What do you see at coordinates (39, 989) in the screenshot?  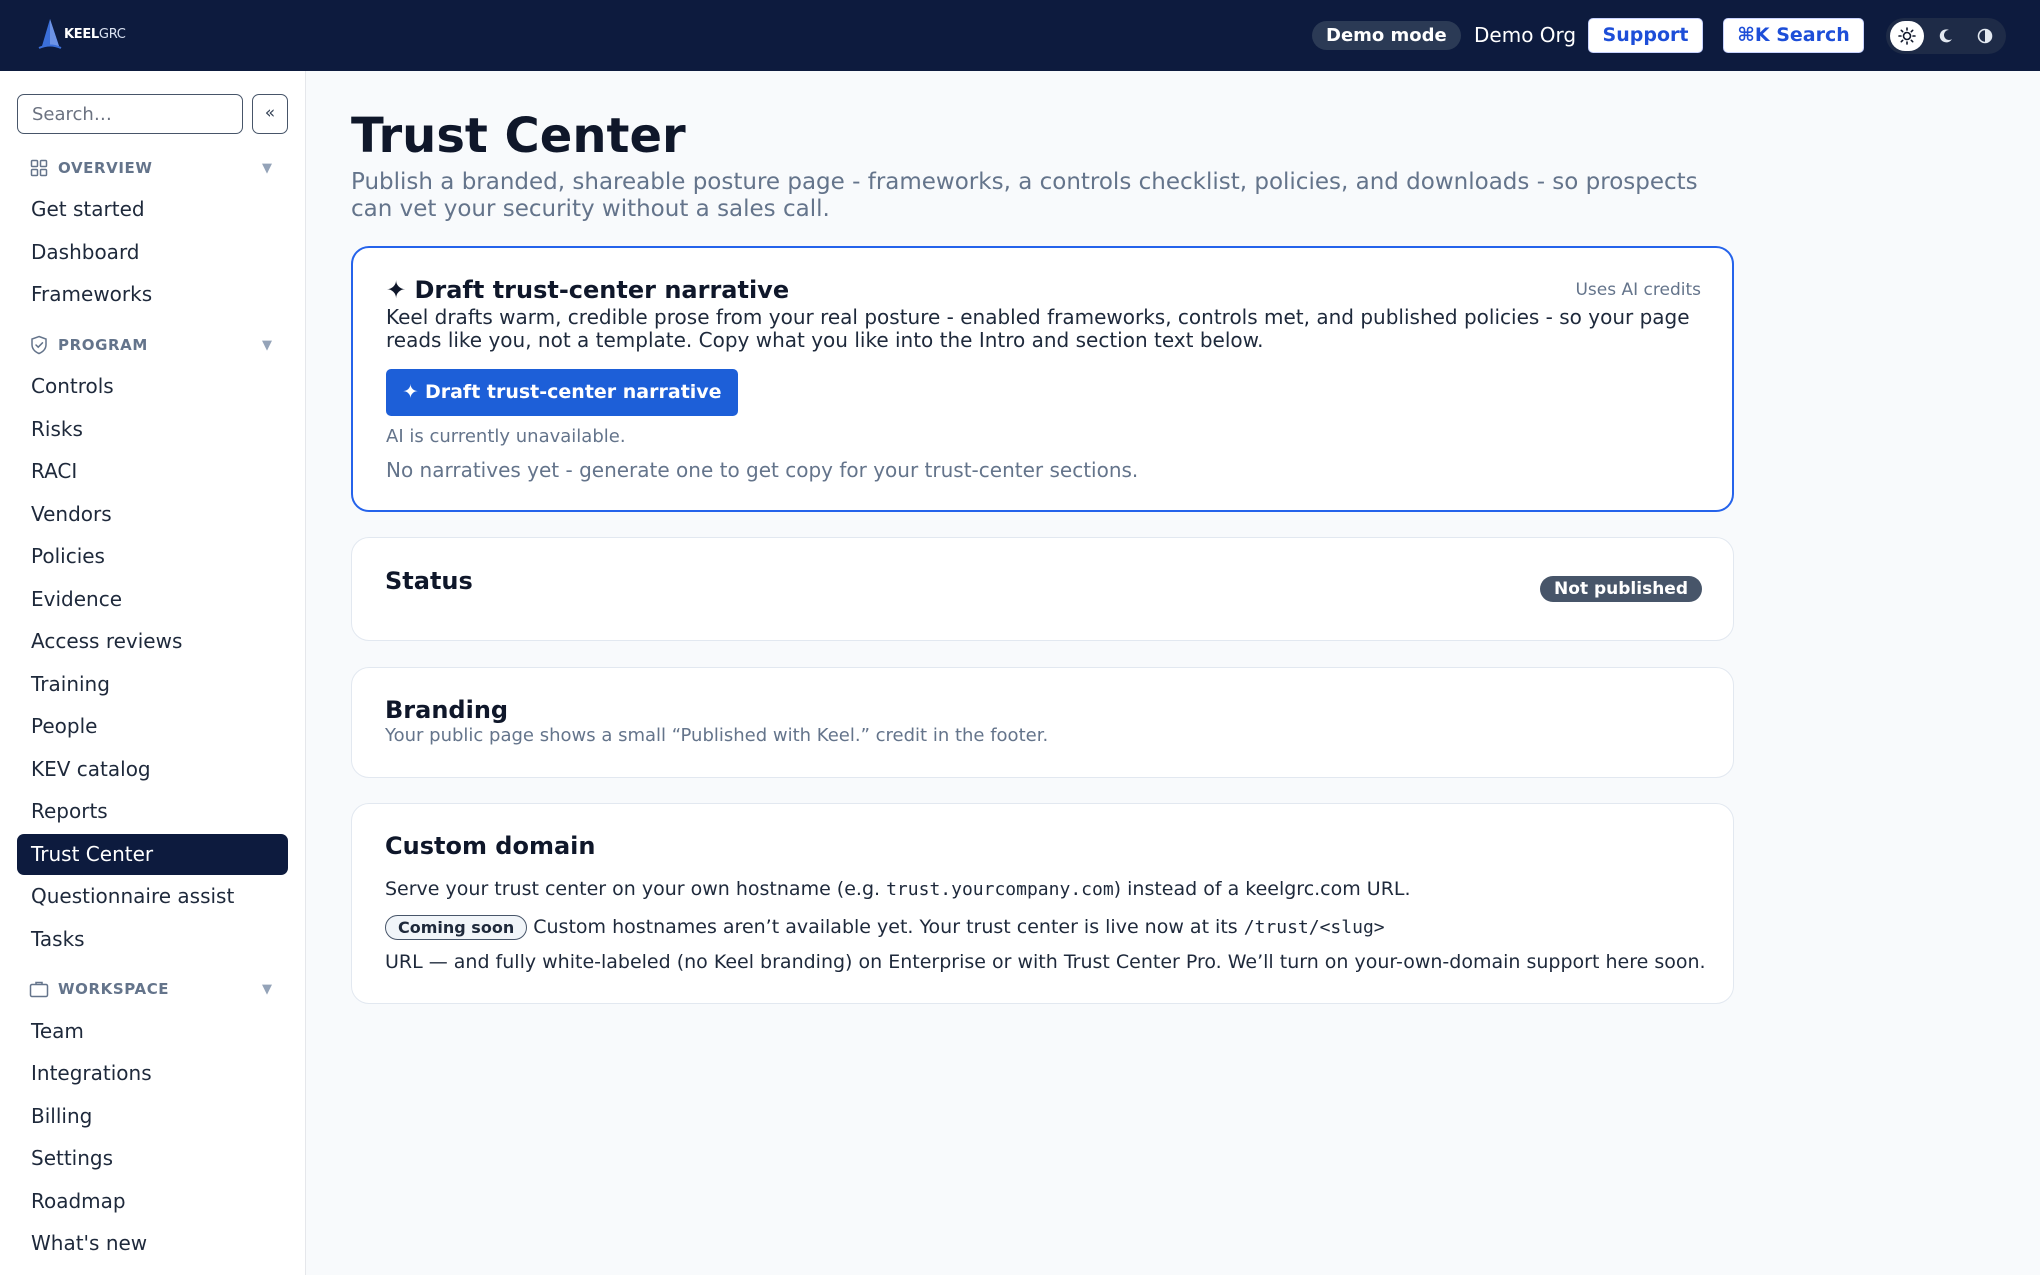 I see `briefcase-icon` at bounding box center [39, 989].